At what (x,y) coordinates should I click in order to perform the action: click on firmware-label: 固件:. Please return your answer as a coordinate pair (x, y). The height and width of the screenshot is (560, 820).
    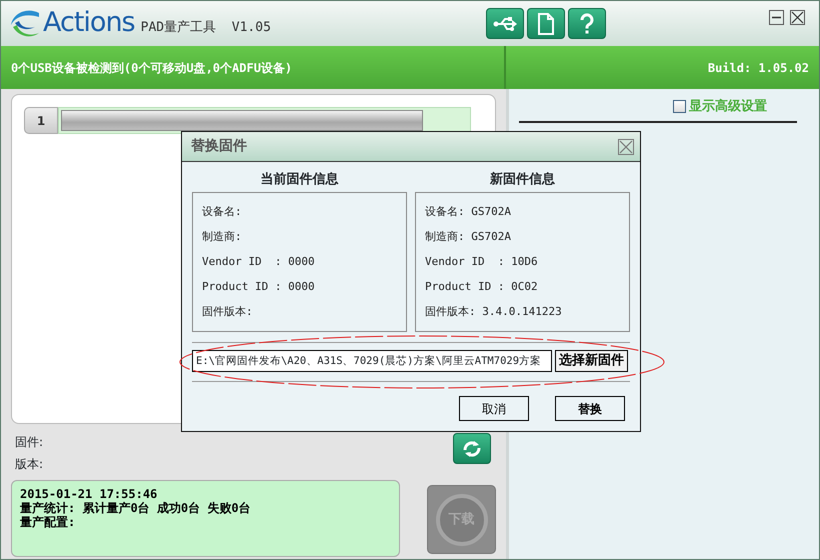
    Looking at the image, I should click on (29, 442).